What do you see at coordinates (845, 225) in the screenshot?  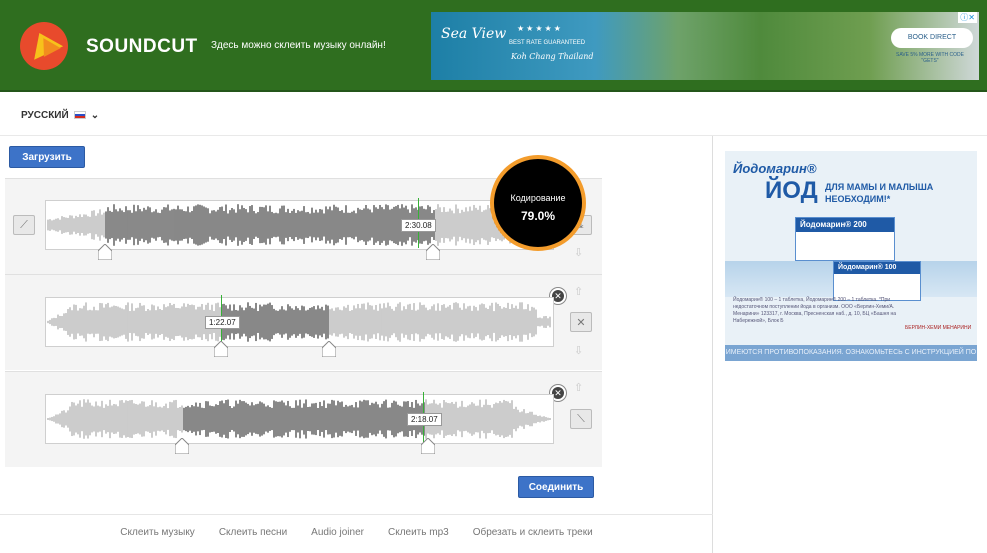 I see `ad-product-label: Йодомарин® 200` at bounding box center [845, 225].